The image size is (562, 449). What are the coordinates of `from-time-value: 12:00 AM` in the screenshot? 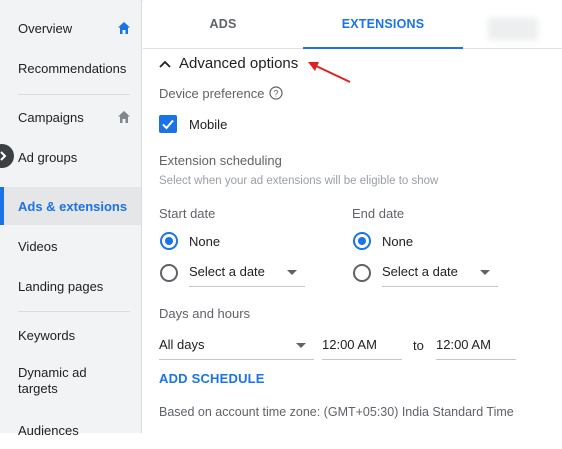 It's located at (349, 344).